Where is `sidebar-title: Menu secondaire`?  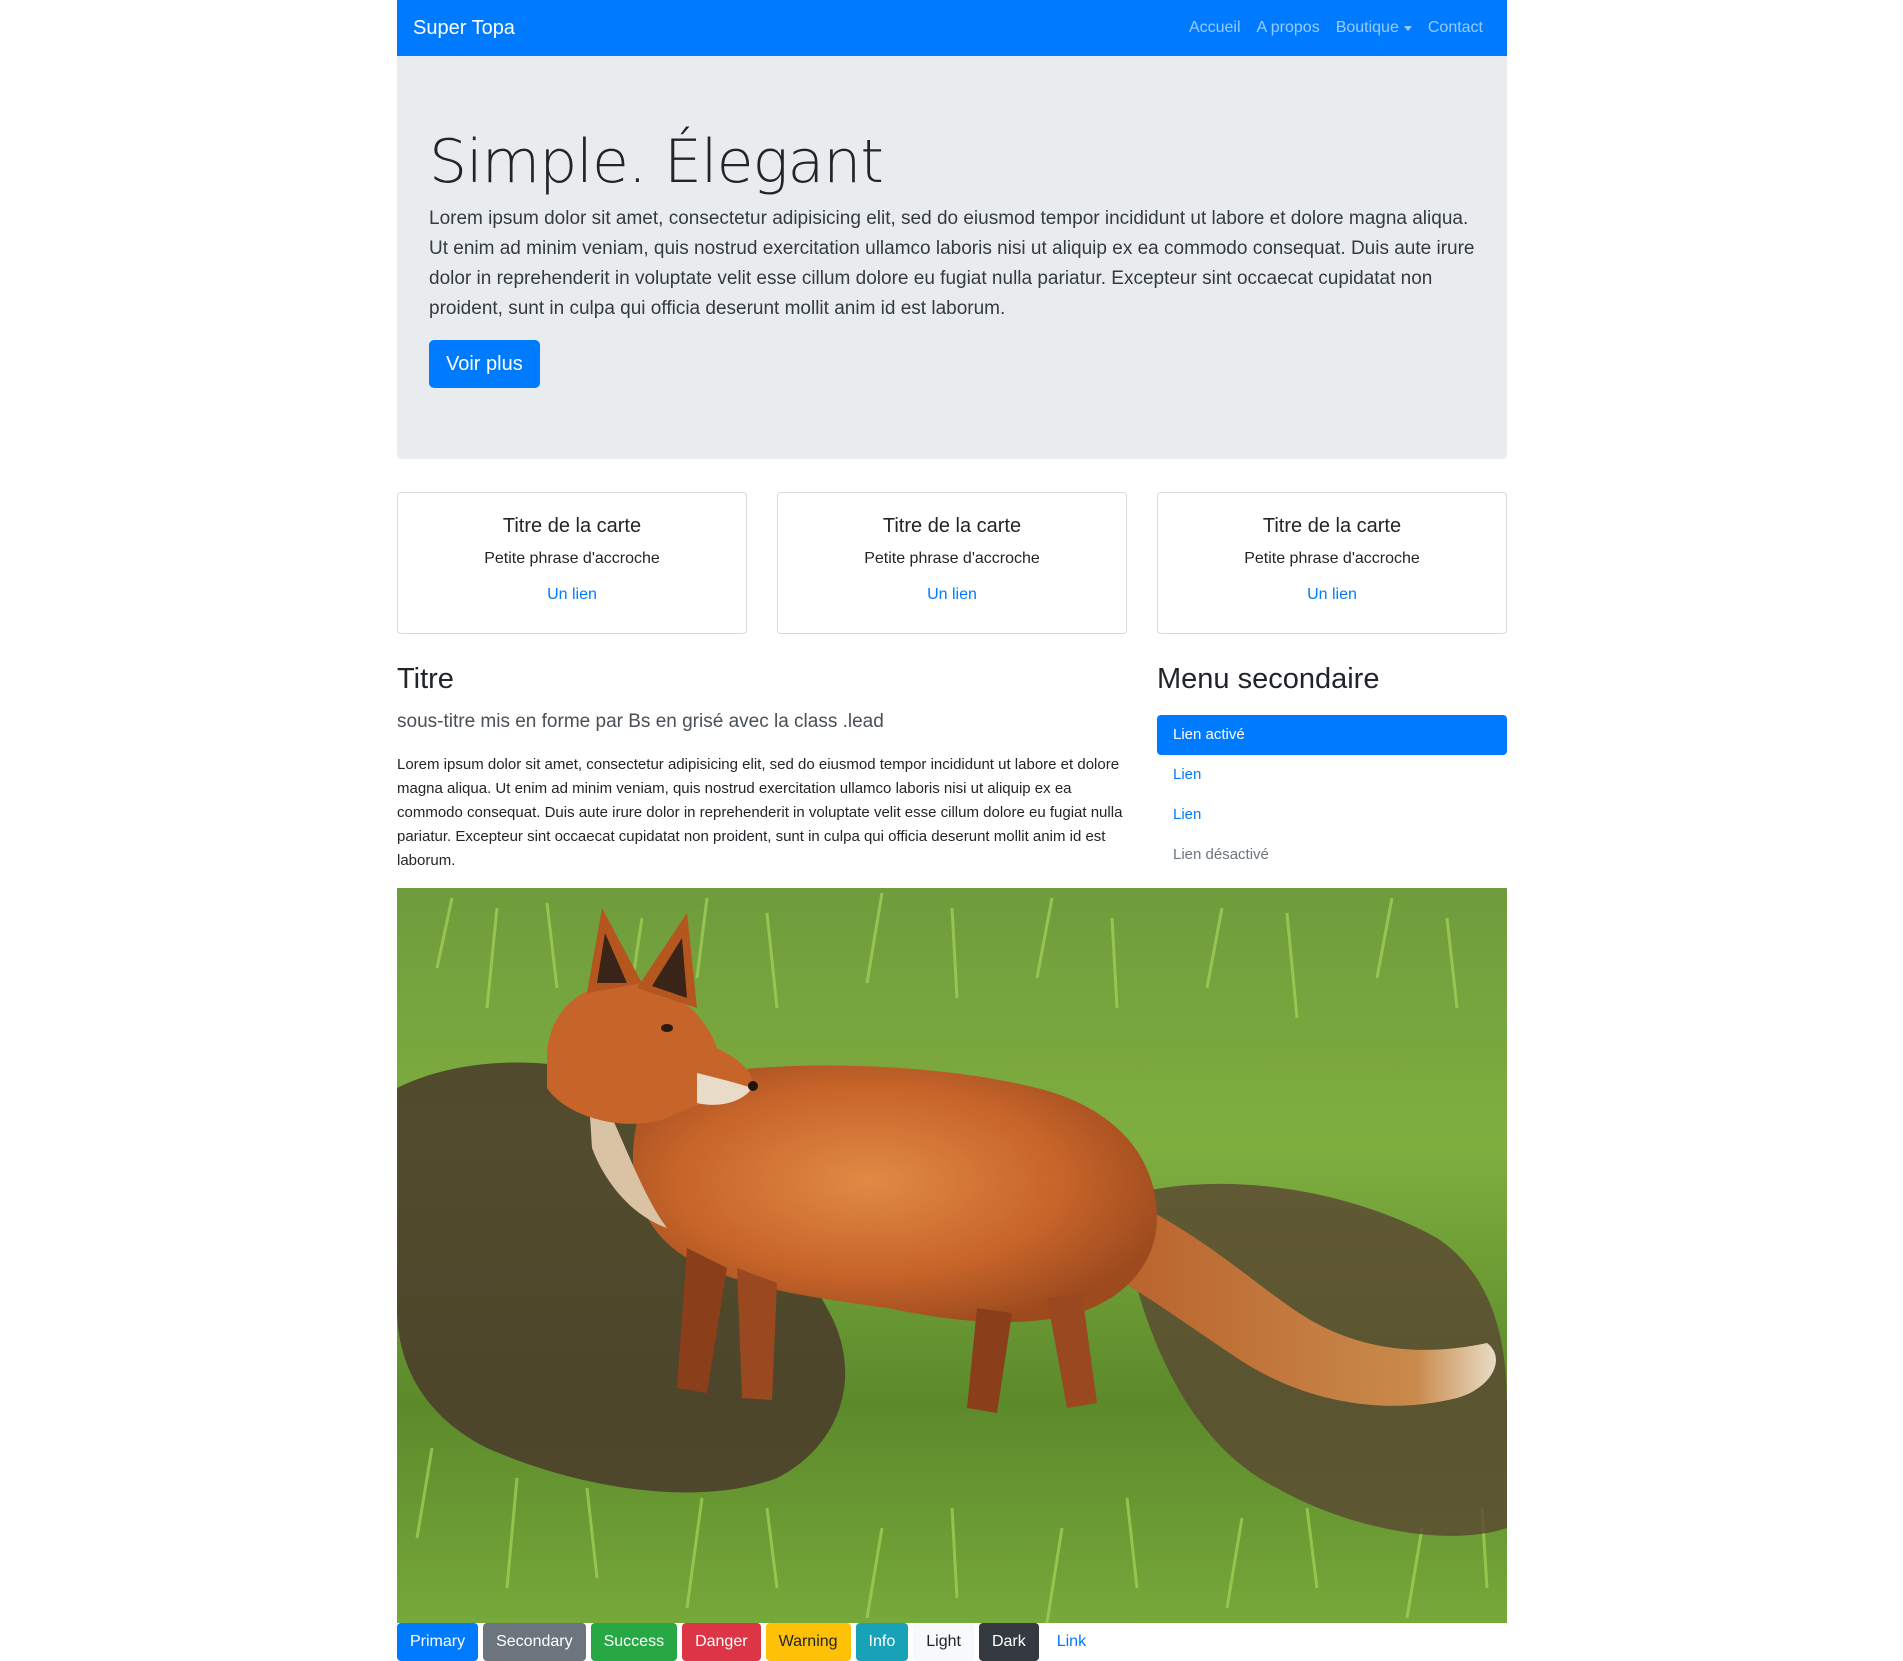
sidebar-title: Menu secondaire is located at coordinates (1268, 679).